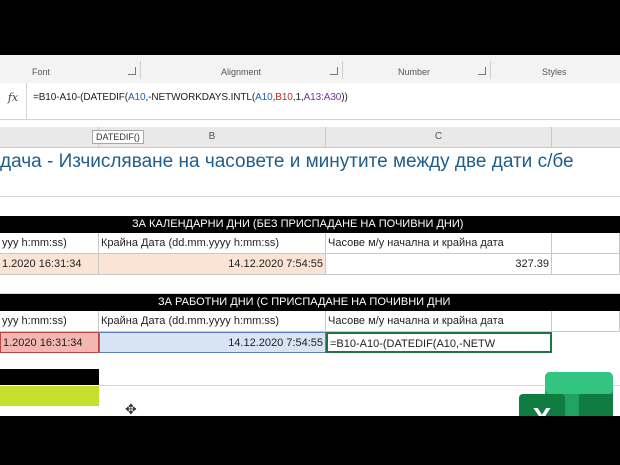  What do you see at coordinates (212, 342) in the screenshot?
I see `cell-b10-end-date: 14.12.2020 7:54:55` at bounding box center [212, 342].